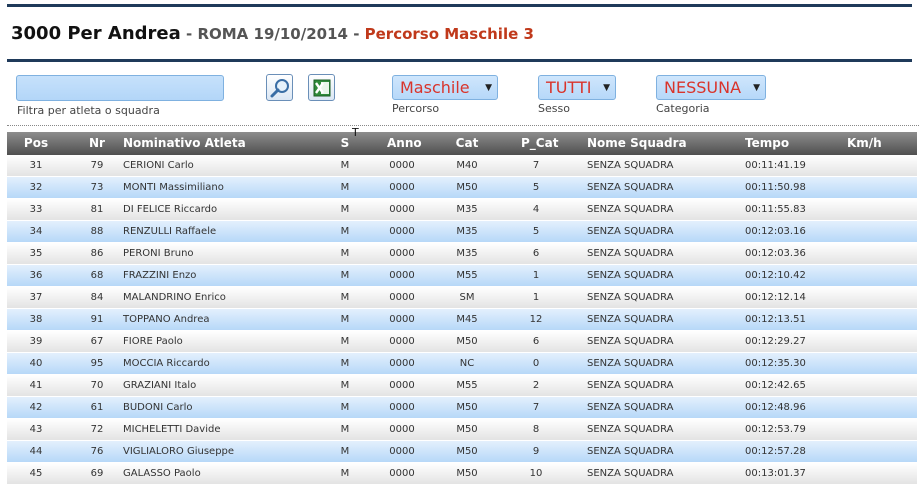  Describe the element at coordinates (162, 473) in the screenshot. I see `cell-nome: GALASSO Paolo` at that location.